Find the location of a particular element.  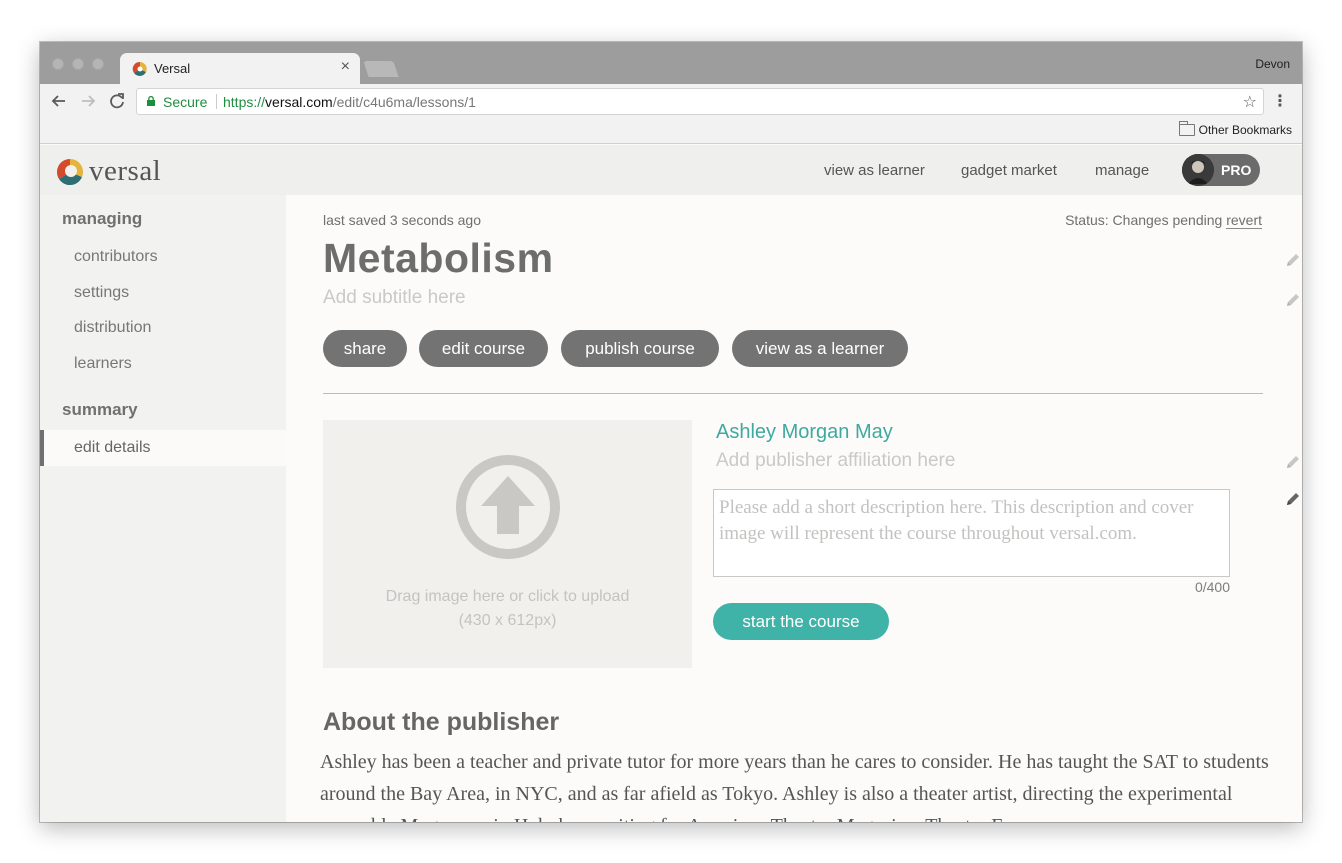

forward-arrow-icon is located at coordinates (88, 101).